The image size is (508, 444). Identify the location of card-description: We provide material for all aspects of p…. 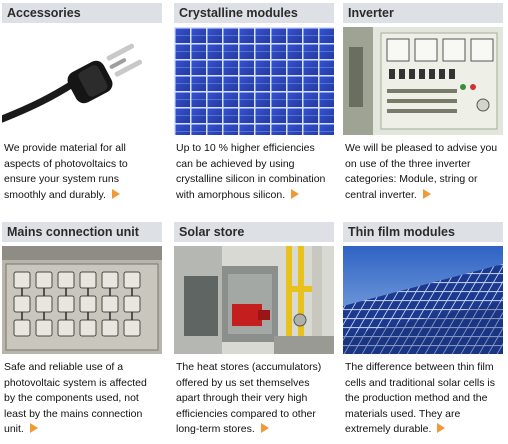
(82, 172).